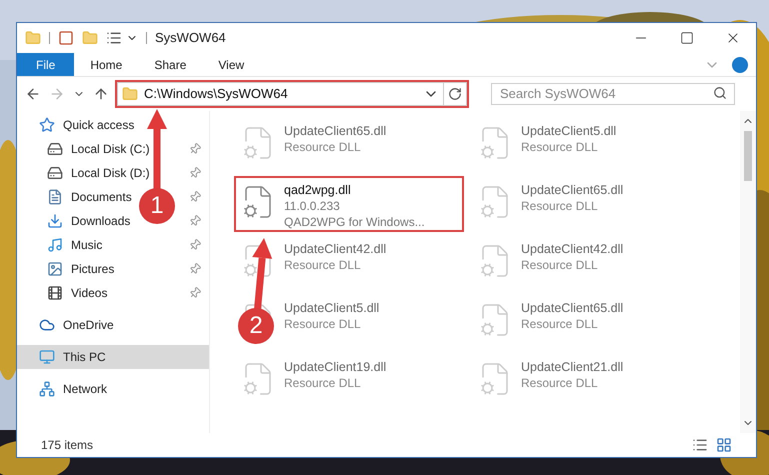 The width and height of the screenshot is (769, 475). Describe the element at coordinates (335, 367) in the screenshot. I see `file-name: UpdateClient19.dll` at that location.